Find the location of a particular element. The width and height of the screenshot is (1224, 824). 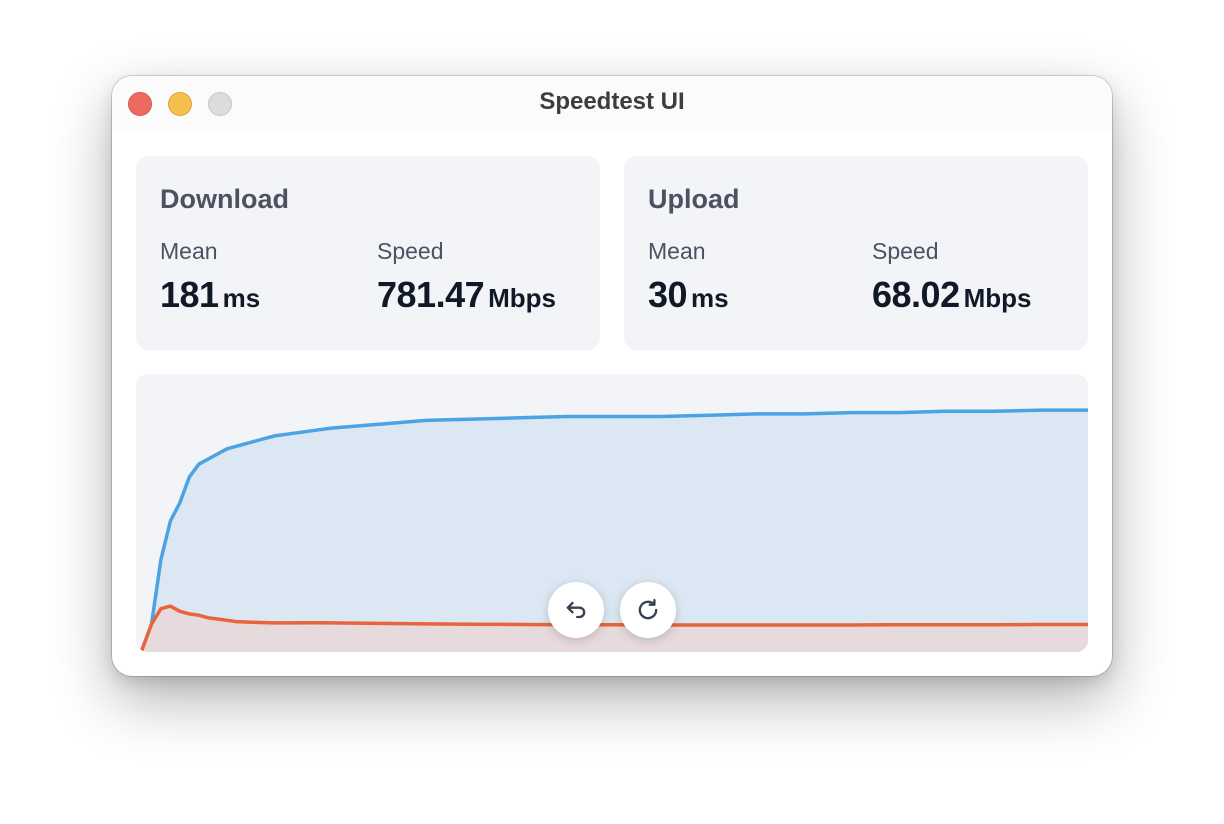

upload-title: Upload is located at coordinates (694, 199).